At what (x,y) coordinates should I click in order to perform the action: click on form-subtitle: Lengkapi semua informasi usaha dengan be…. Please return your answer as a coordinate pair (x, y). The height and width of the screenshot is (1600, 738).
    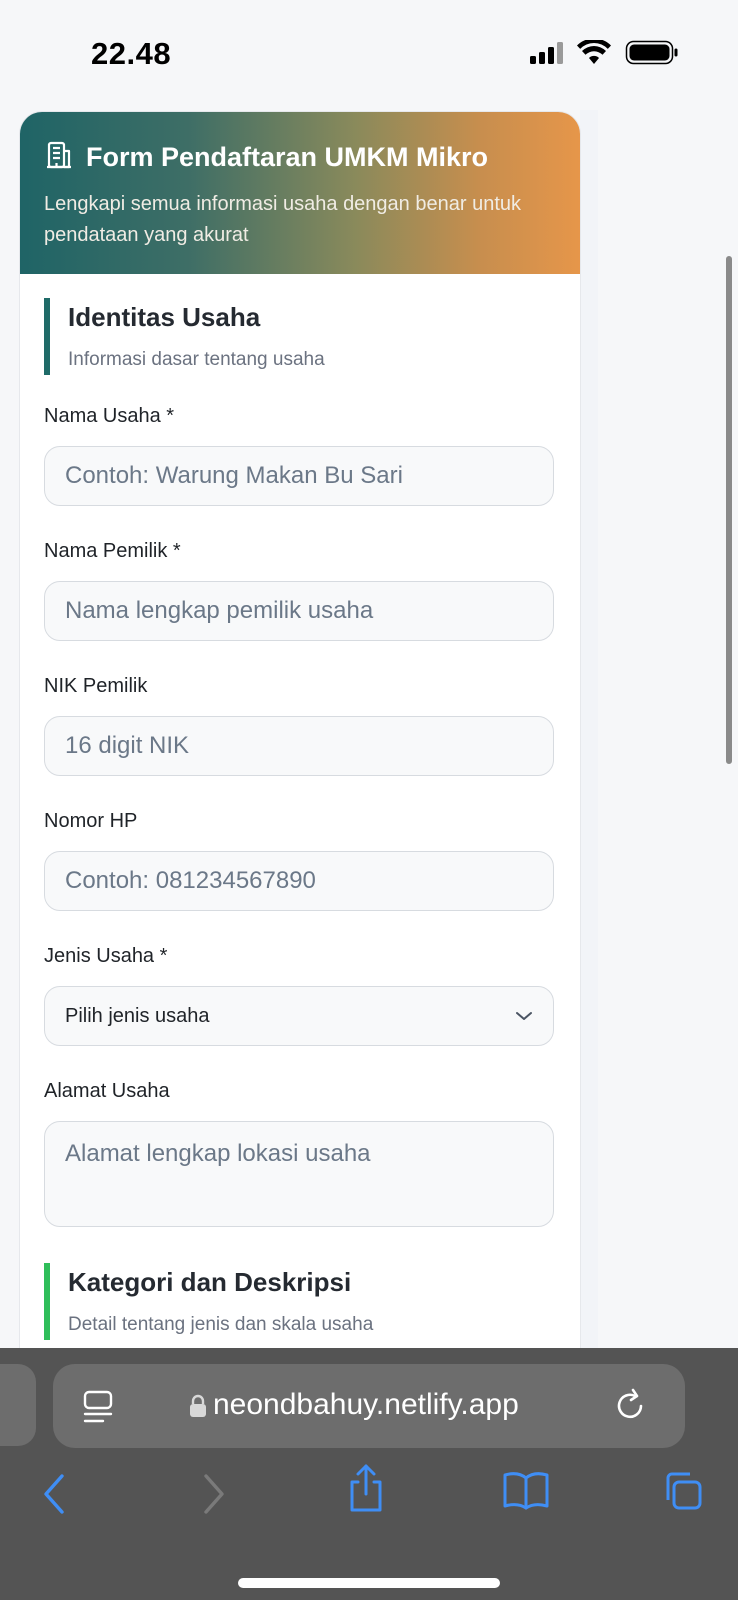
    Looking at the image, I should click on (282, 219).